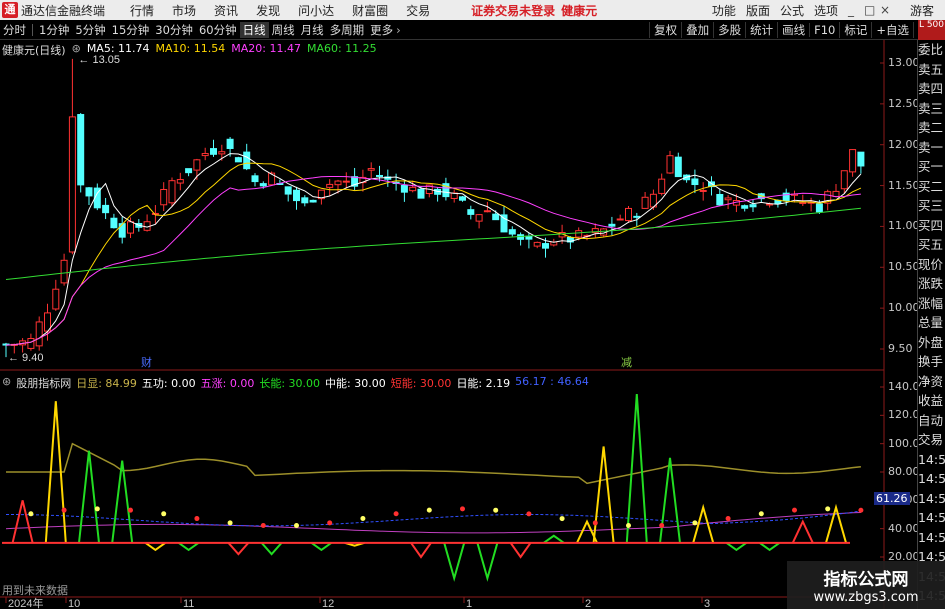 The height and width of the screenshot is (609, 945). I want to click on level-button: L 500, so click(931, 30).